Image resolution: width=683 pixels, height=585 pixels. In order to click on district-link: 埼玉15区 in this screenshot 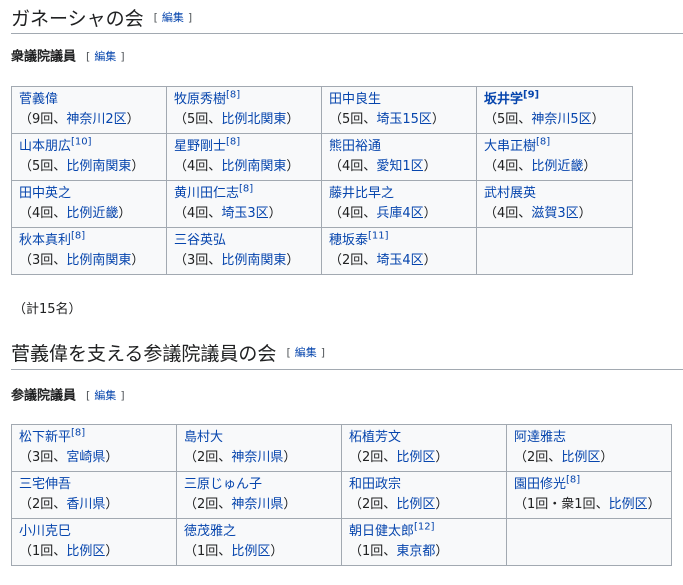, I will do `click(404, 119)`.